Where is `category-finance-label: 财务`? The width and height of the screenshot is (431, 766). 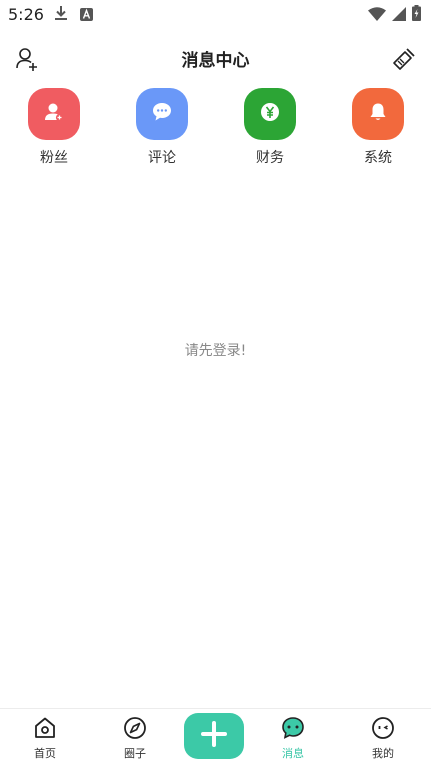 category-finance-label: 财务 is located at coordinates (270, 158).